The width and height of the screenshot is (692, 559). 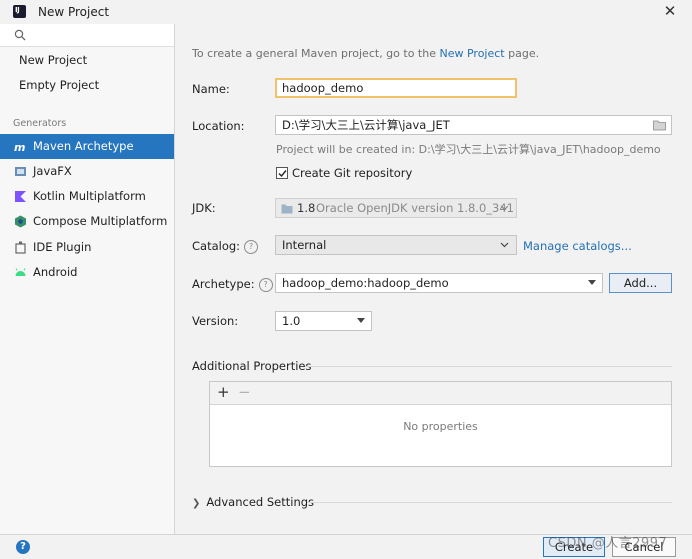 I want to click on plugin-icon, so click(x=20, y=247).